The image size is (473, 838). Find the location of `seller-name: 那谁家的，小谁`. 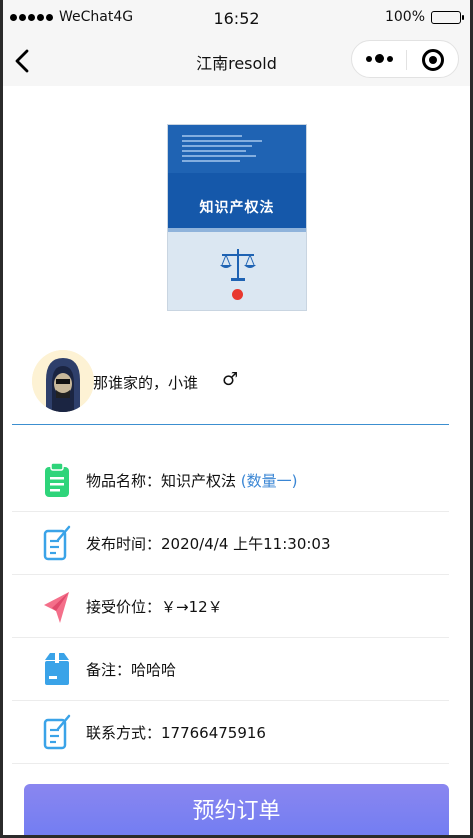

seller-name: 那谁家的，小谁 is located at coordinates (146, 383).